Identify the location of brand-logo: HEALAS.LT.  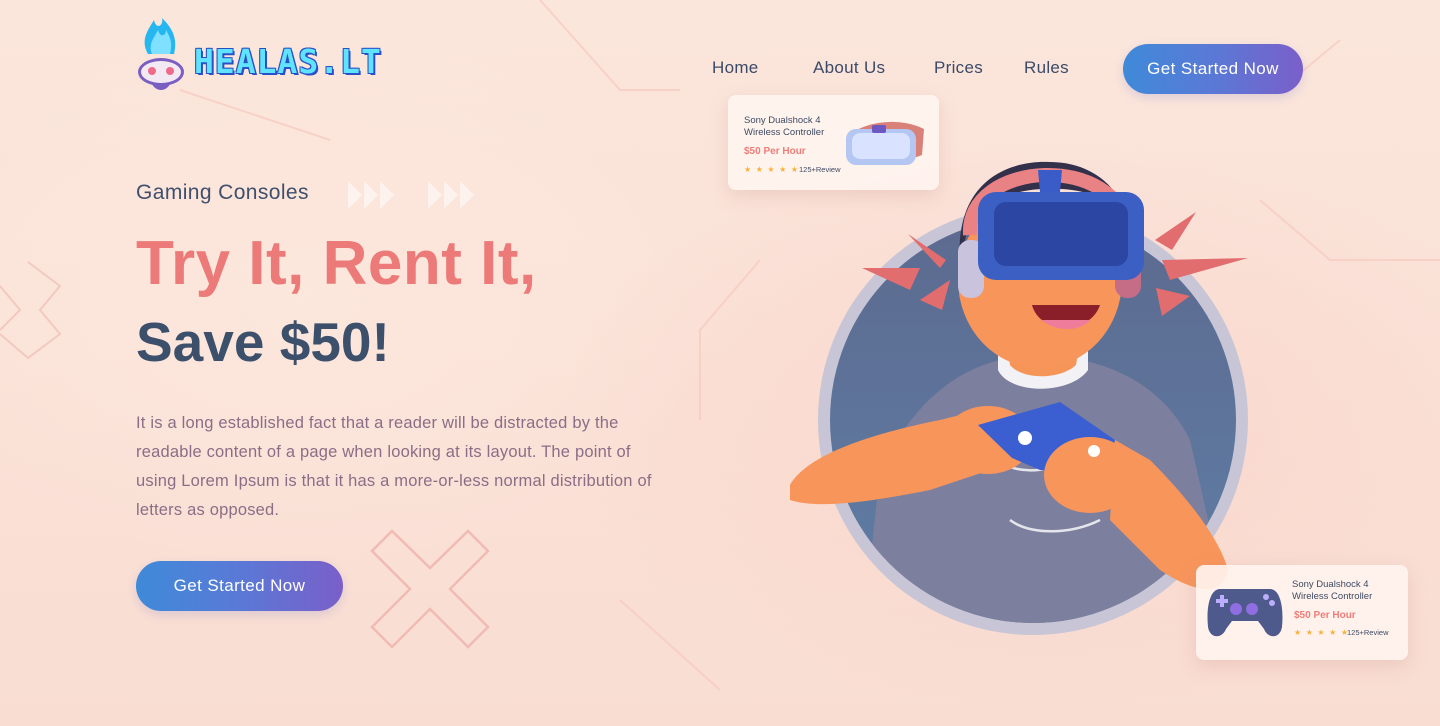
(258, 58).